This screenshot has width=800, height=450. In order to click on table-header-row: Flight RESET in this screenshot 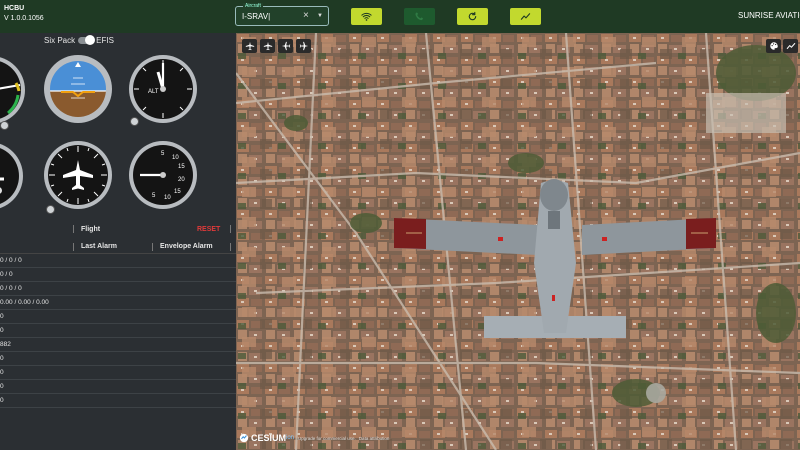, I will do `click(118, 229)`.